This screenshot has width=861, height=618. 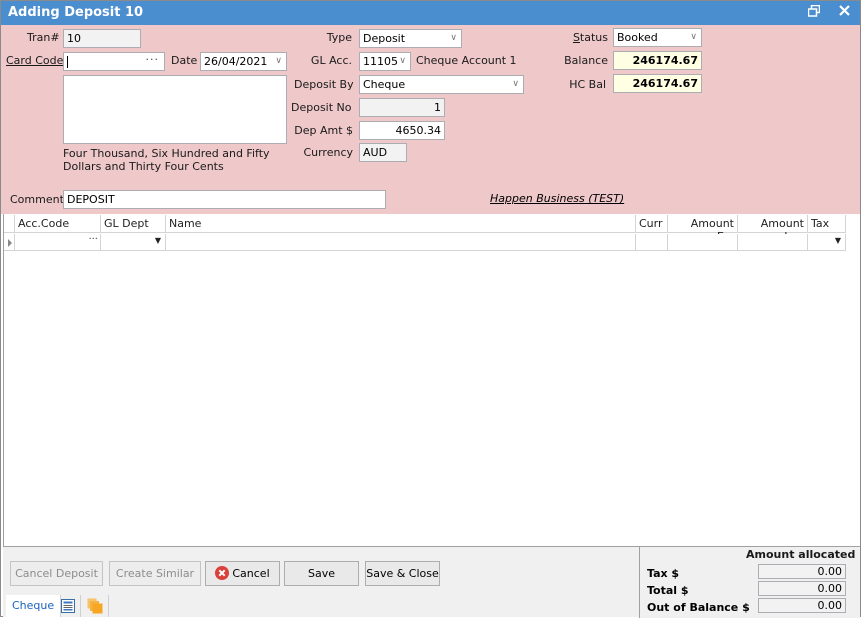 What do you see at coordinates (652, 224) in the screenshot?
I see `column-header-curr: Curr` at bounding box center [652, 224].